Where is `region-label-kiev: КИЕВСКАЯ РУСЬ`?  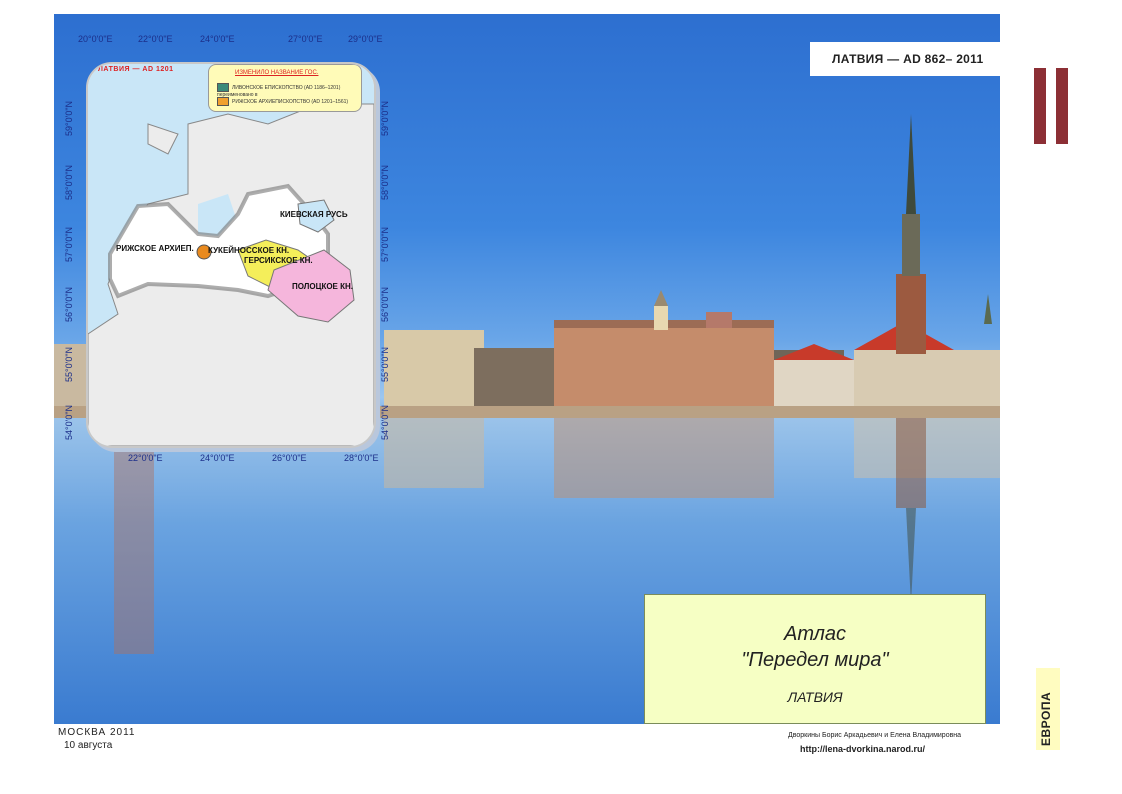
region-label-kiev: КИЕВСКАЯ РУСЬ is located at coordinates (314, 214).